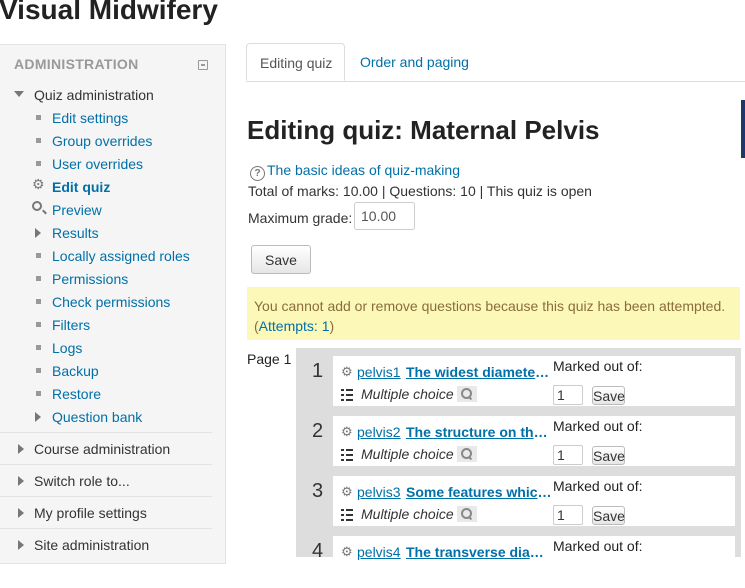 The width and height of the screenshot is (745, 588). Describe the element at coordinates (347, 455) in the screenshot. I see `multiple-choice-icon` at that location.